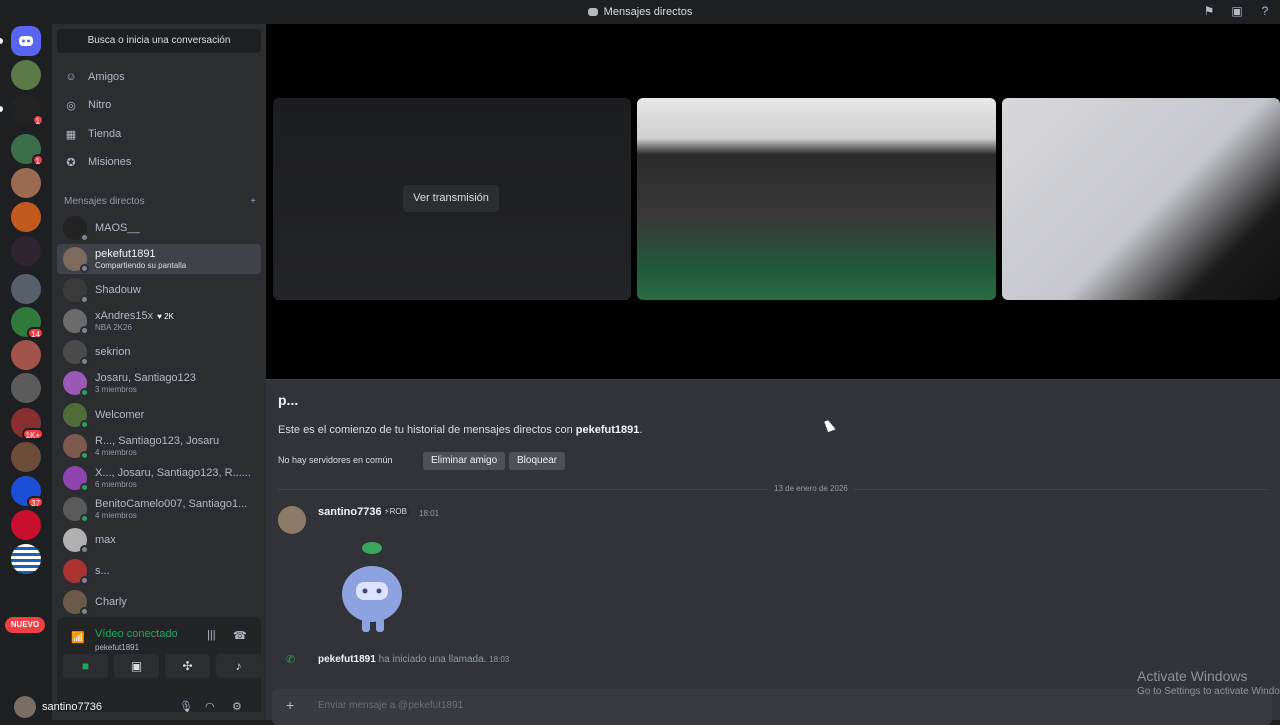  I want to click on title-bar: Mensajes directos ⚑ ▣ ?, so click(640, 12).